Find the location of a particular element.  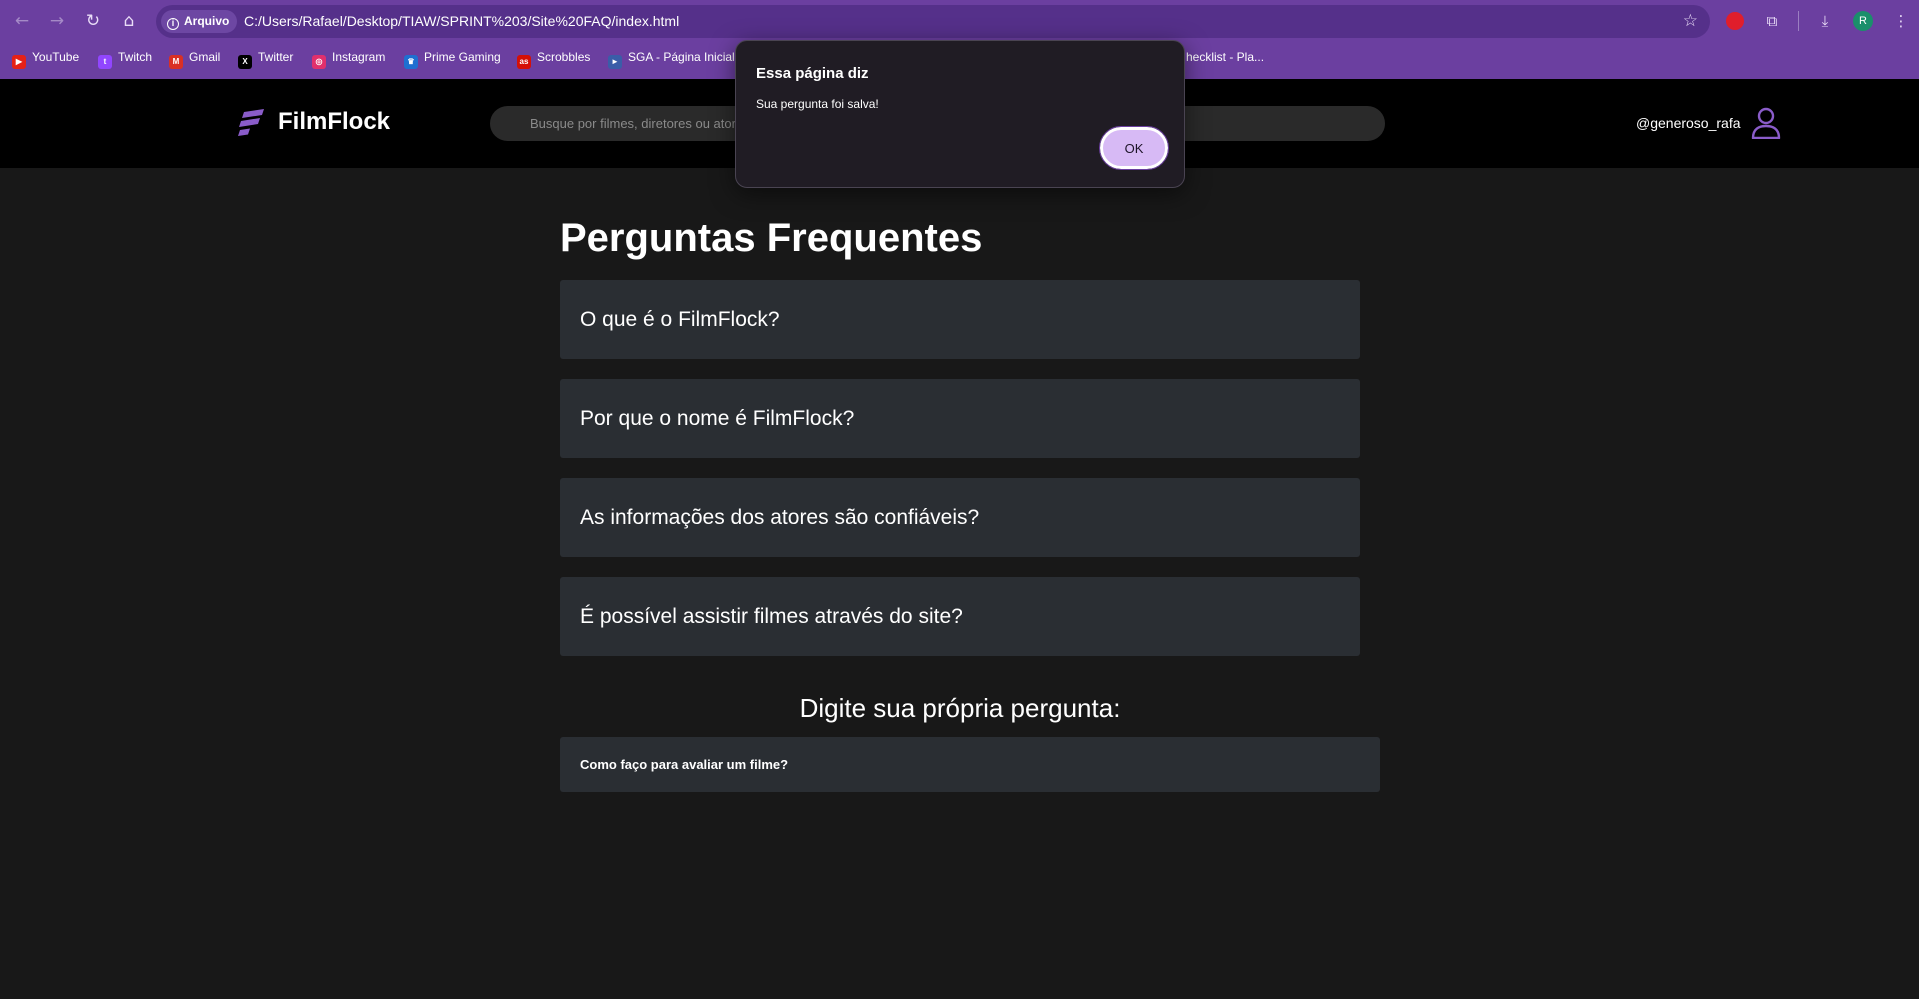

menu-icon: ⋮ is located at coordinates (1901, 21).